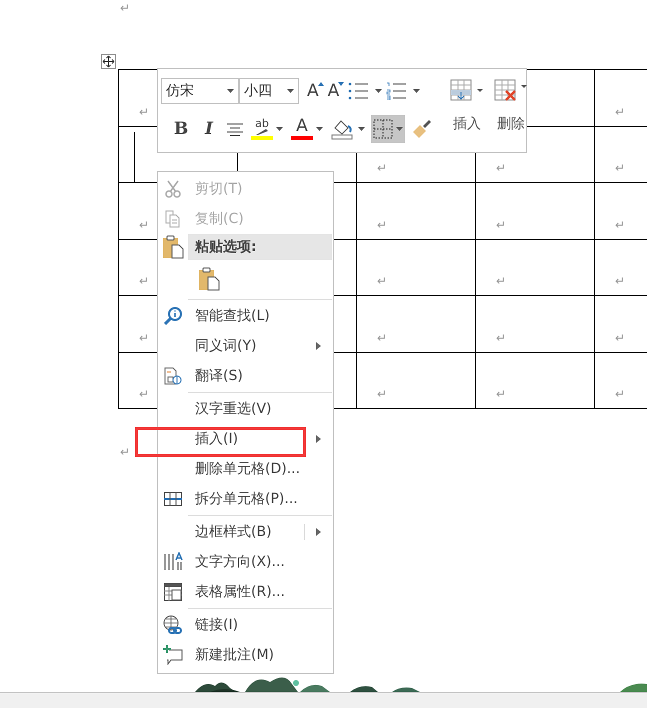 This screenshot has width=647, height=708. Describe the element at coordinates (245, 346) in the screenshot. I see `menu-item: 同义词(Y)` at that location.